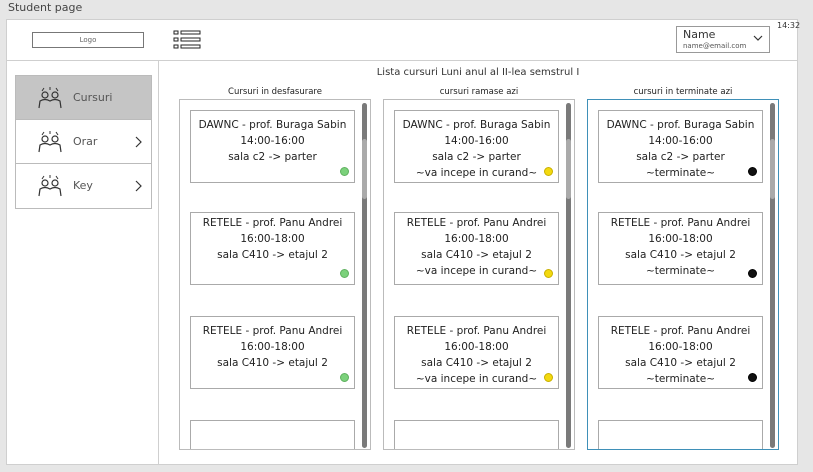 This screenshot has width=813, height=472. Describe the element at coordinates (93, 97) in the screenshot. I see `sidebar-item-label: Cursuri` at that location.